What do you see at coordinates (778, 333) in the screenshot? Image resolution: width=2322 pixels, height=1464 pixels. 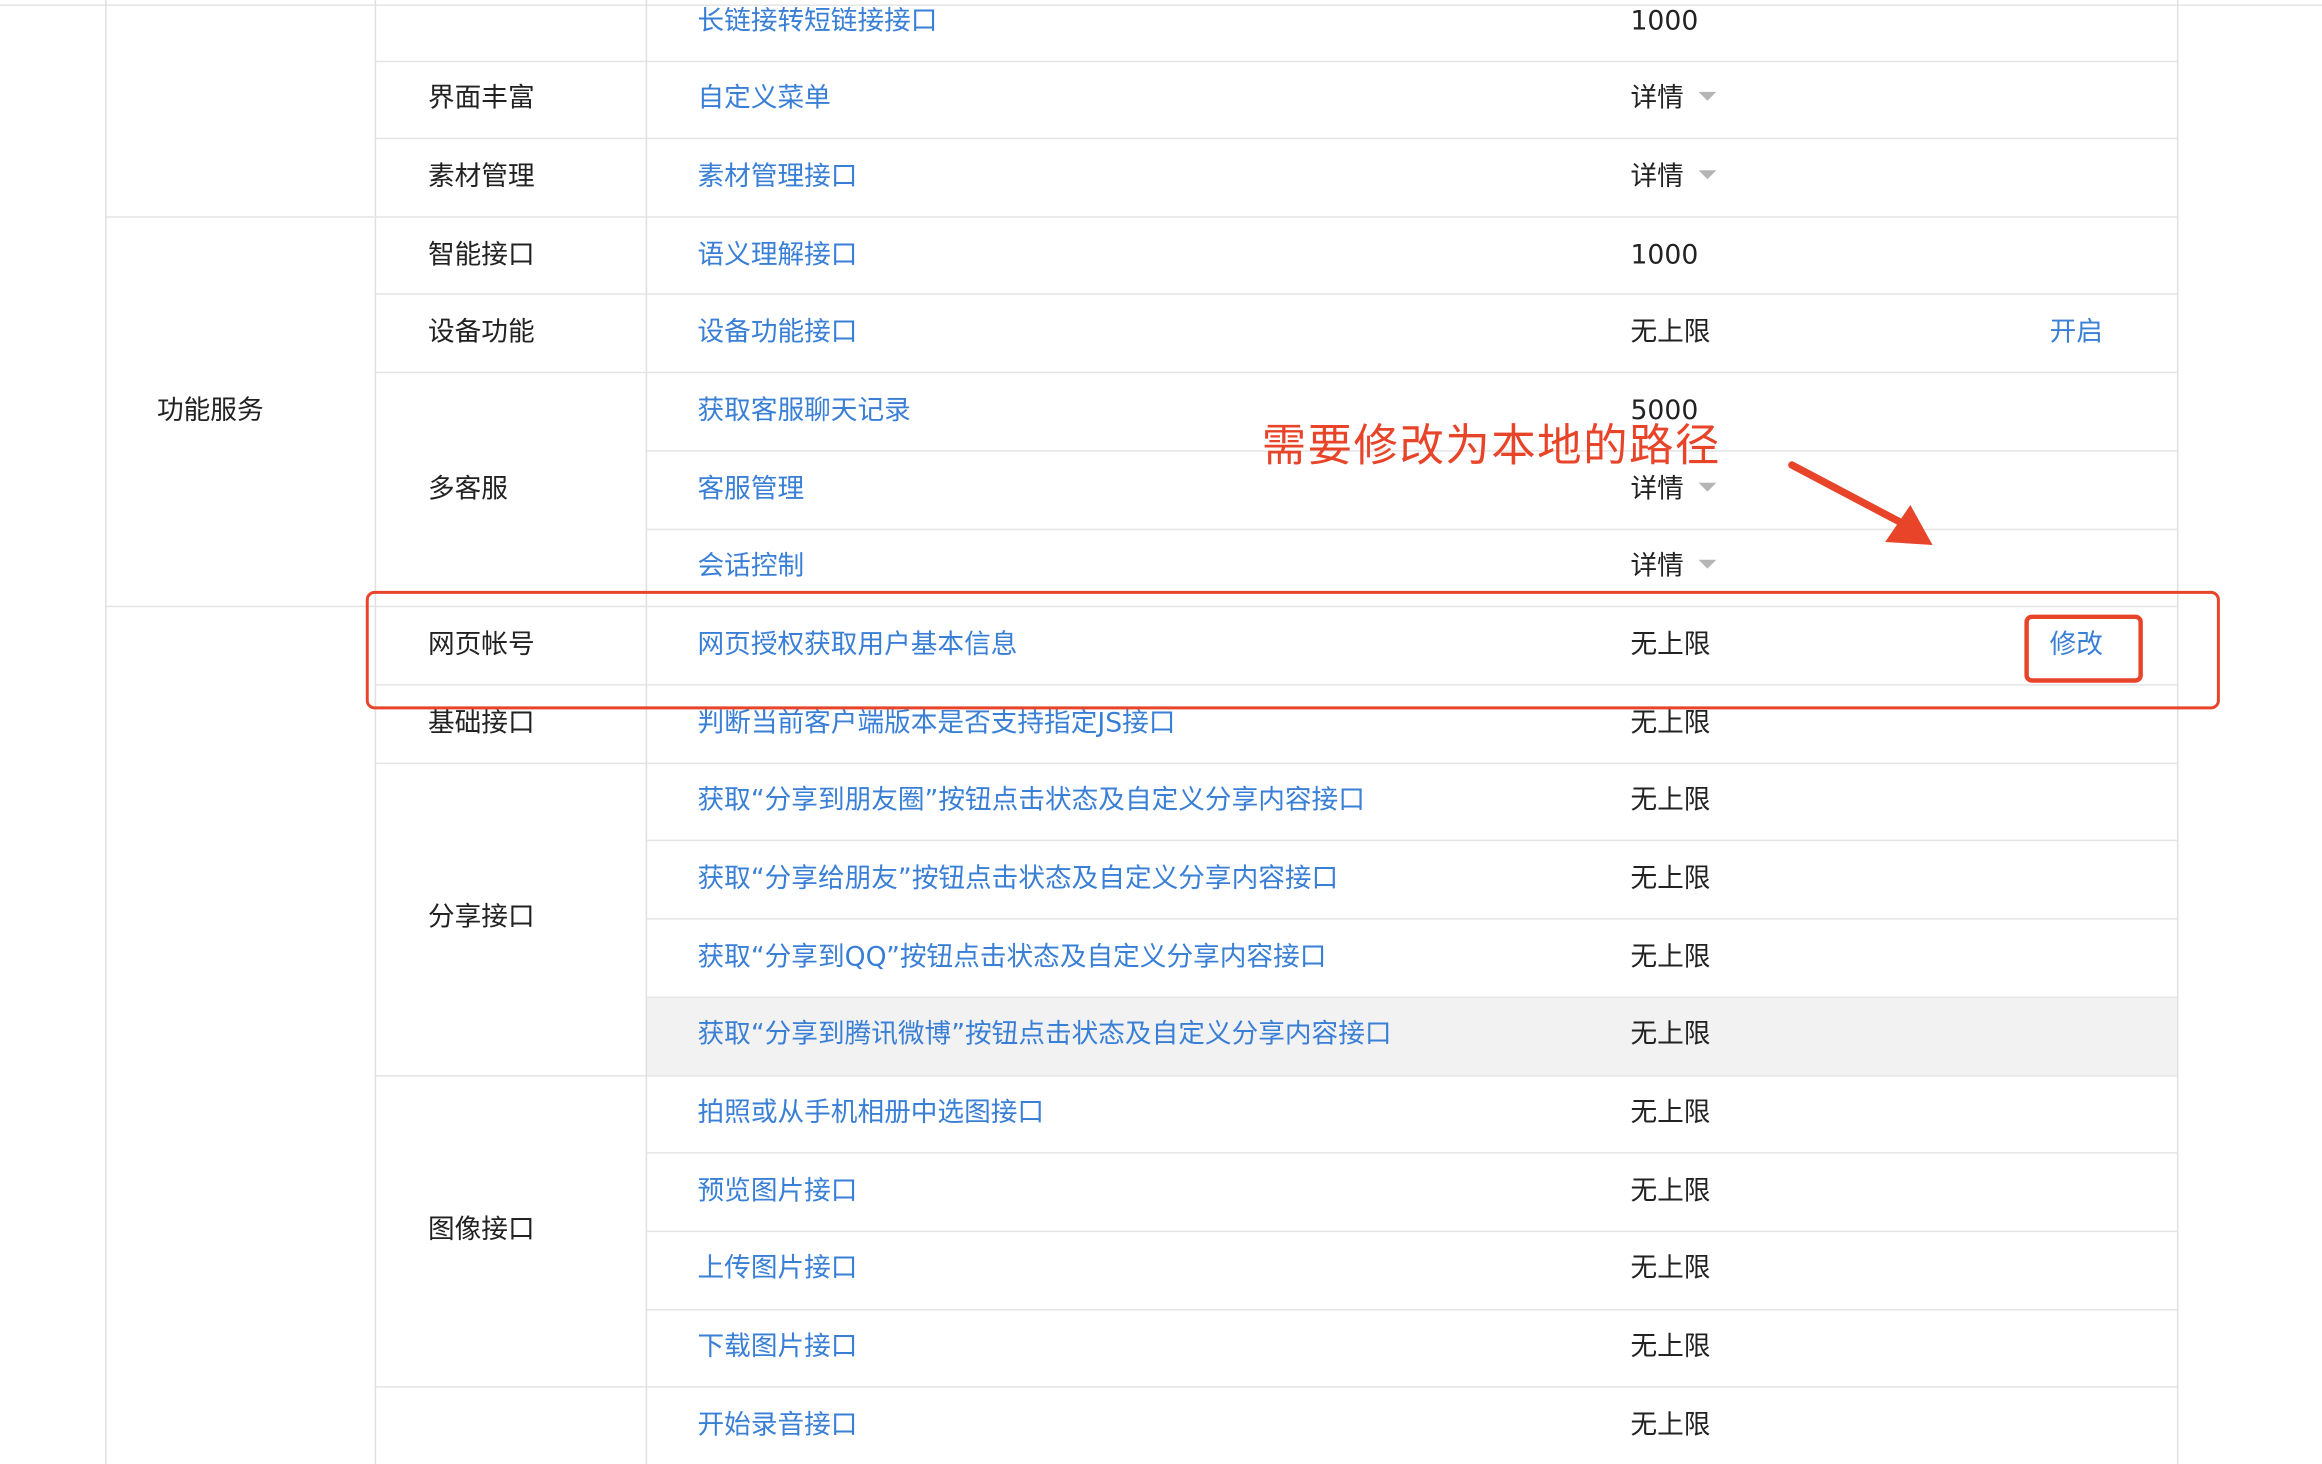 I see `api-link-device-function: 设备功能接口` at bounding box center [778, 333].